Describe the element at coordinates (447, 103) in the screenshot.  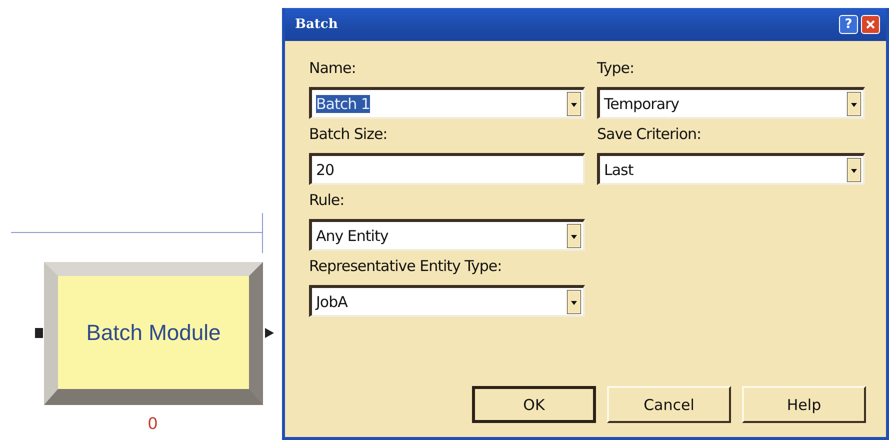
I see `combo-box: Batch 1` at that location.